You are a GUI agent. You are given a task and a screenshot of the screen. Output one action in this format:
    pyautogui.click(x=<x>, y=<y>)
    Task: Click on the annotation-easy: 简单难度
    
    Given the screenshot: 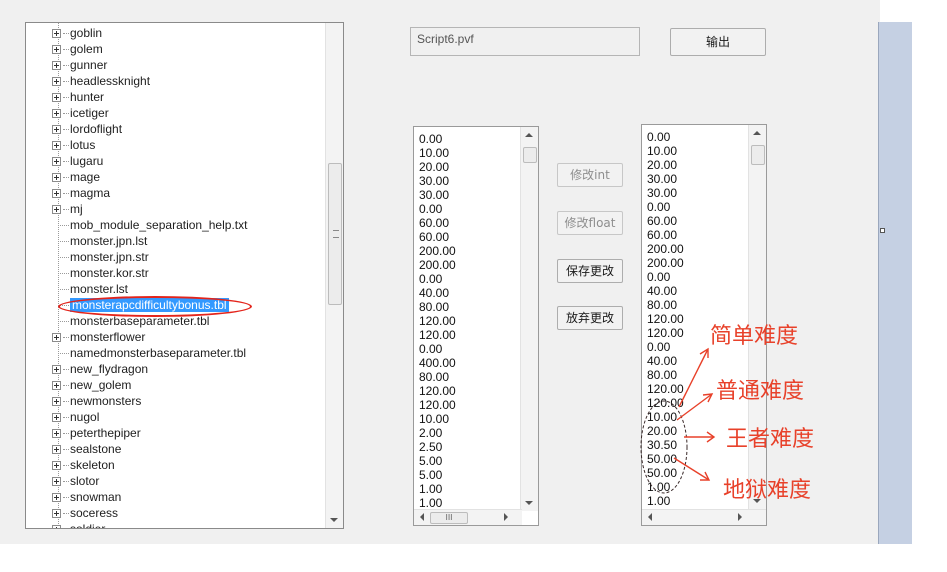 What is the action you would take?
    pyautogui.click(x=754, y=336)
    